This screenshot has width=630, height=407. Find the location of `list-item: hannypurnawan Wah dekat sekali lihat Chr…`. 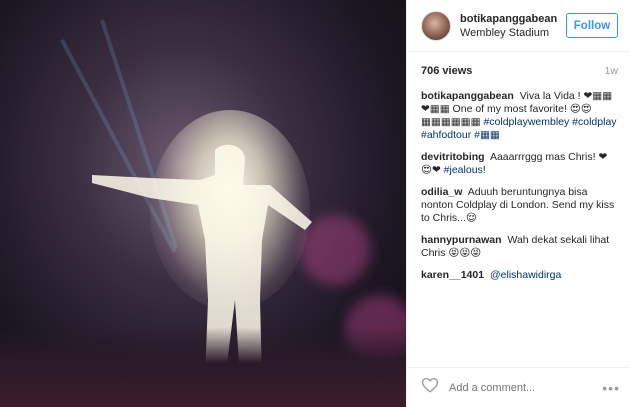

list-item: hannypurnawan Wah dekat sekali lihat Chr… is located at coordinates (519, 247).